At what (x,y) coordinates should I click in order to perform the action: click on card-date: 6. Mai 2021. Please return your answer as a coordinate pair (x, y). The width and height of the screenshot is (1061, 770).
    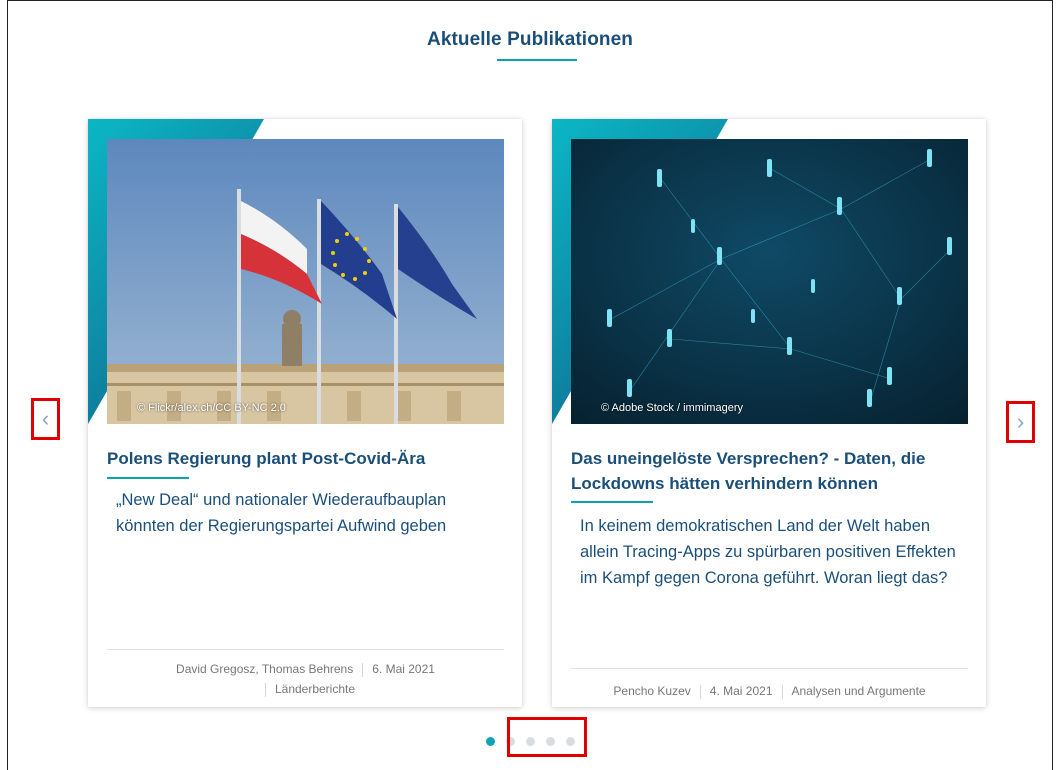
    Looking at the image, I should click on (403, 669).